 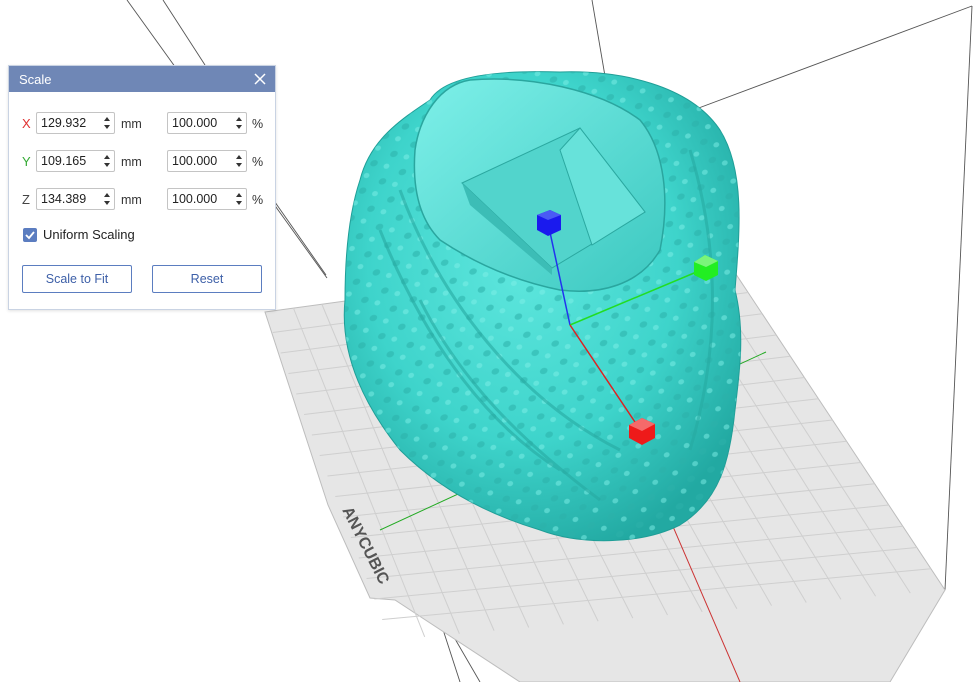 I want to click on x-percent-stepper, so click(x=239, y=123).